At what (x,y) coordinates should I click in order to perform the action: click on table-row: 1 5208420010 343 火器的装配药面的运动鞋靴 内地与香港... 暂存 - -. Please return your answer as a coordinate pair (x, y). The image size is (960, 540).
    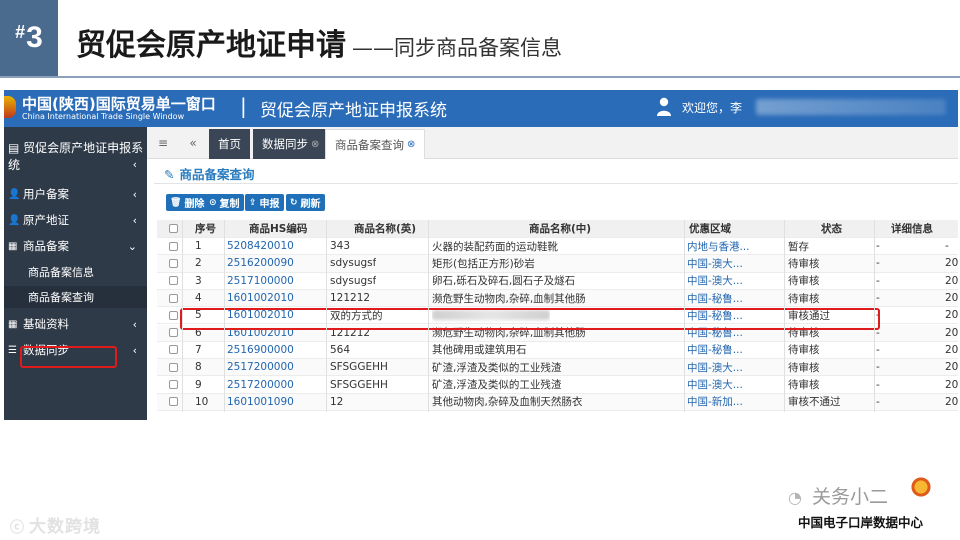
    Looking at the image, I should click on (557, 247).